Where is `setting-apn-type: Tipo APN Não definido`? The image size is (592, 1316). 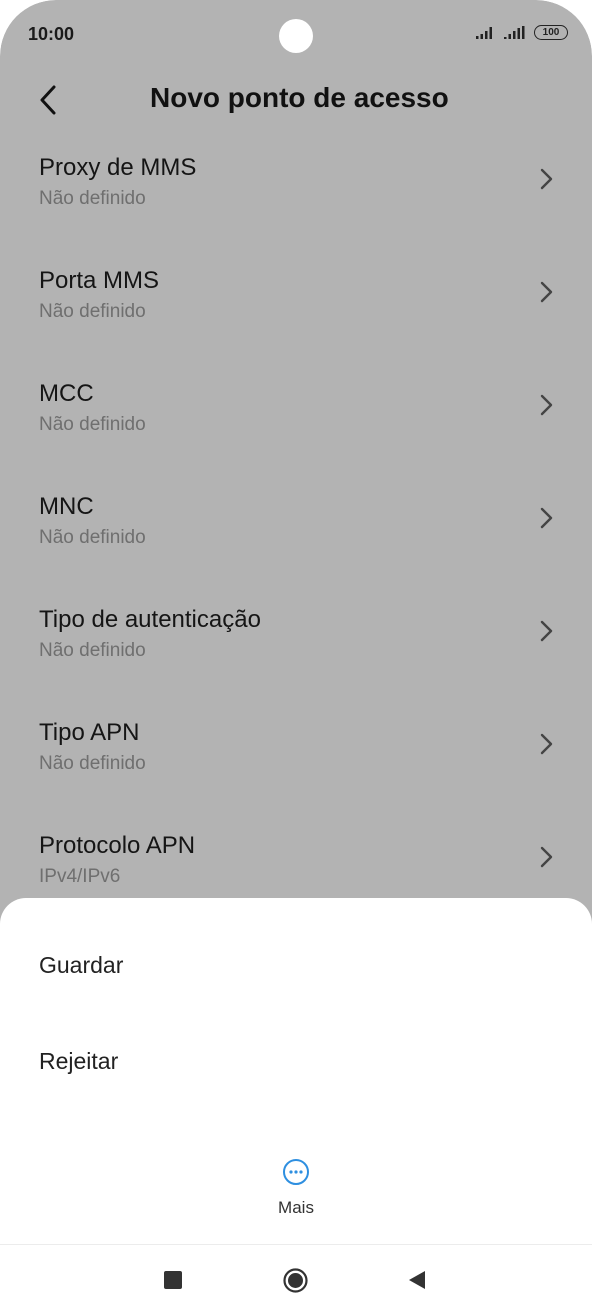
setting-apn-type: Tipo APN Não definido is located at coordinates (296, 775).